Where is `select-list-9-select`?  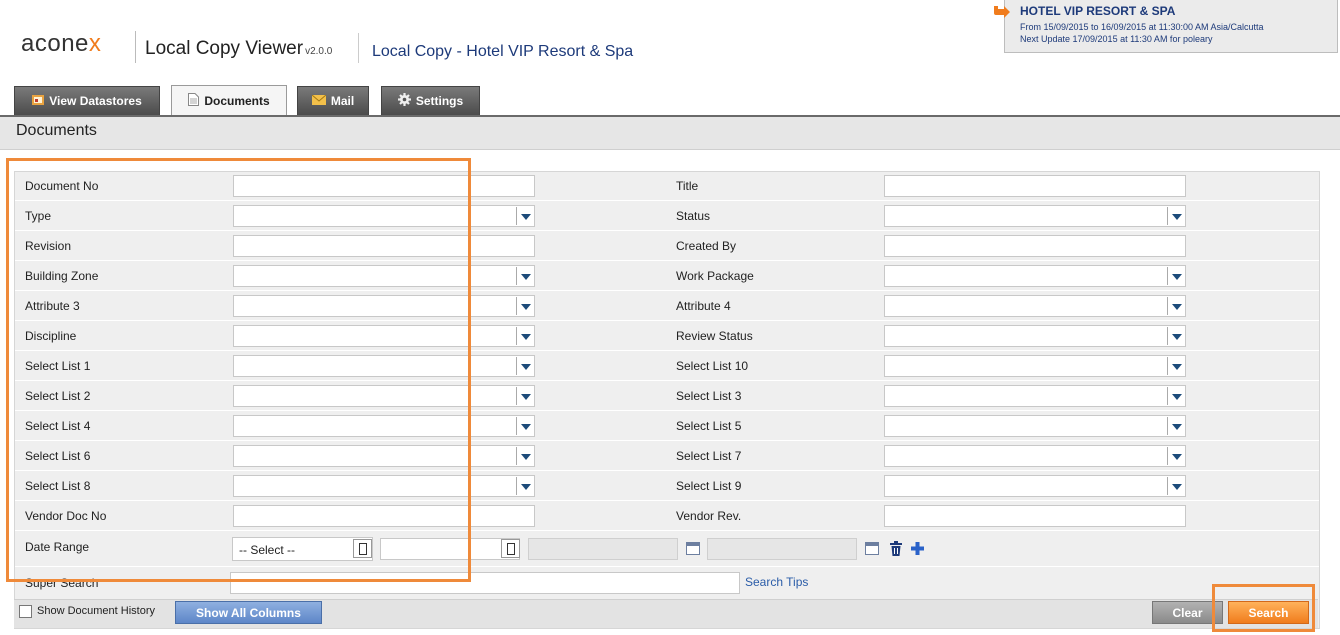 select-list-9-select is located at coordinates (1035, 486).